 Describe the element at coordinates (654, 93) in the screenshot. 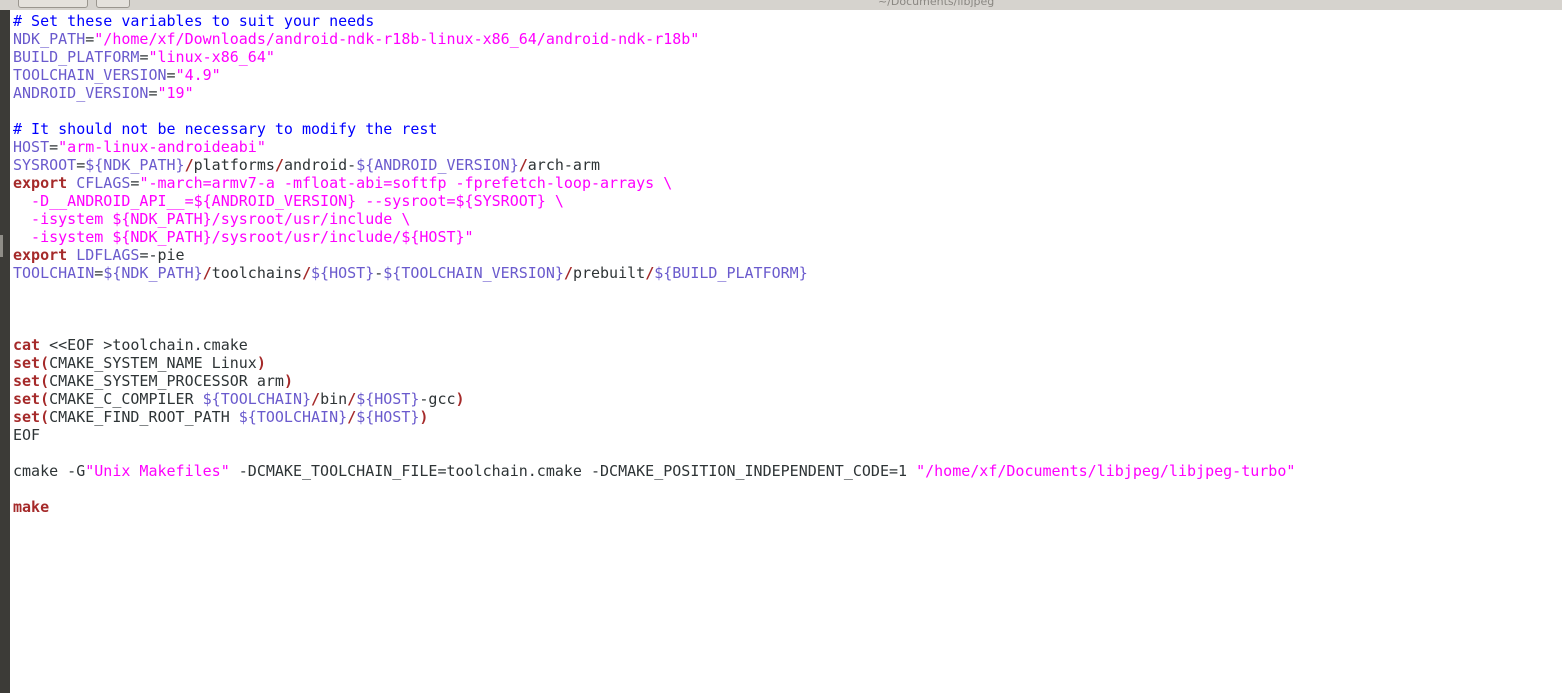

I see `code-line: ANDROID_VERSION="19"` at that location.